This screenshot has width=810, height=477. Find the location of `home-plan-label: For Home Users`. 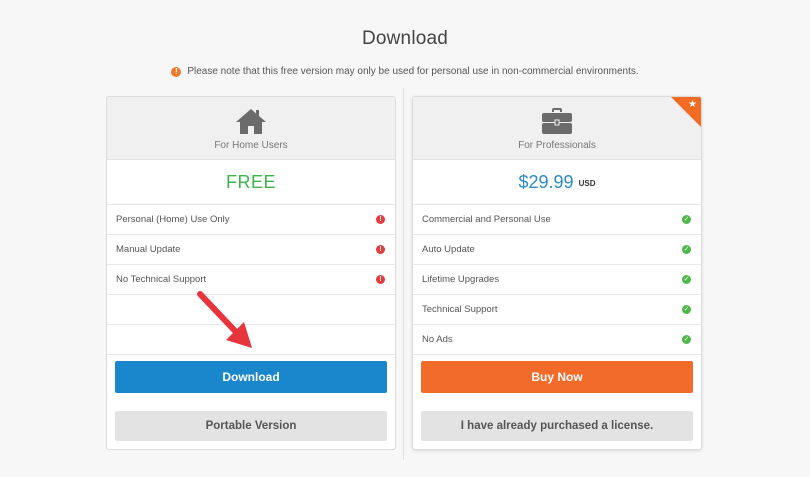

home-plan-label: For Home Users is located at coordinates (251, 145).